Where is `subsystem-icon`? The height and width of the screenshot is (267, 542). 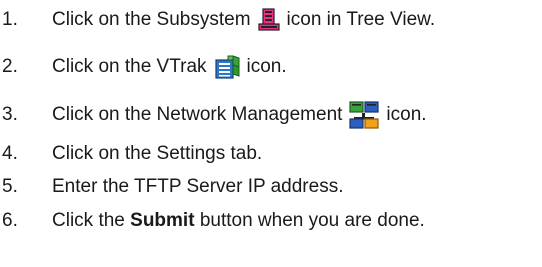
subsystem-icon is located at coordinates (268, 20).